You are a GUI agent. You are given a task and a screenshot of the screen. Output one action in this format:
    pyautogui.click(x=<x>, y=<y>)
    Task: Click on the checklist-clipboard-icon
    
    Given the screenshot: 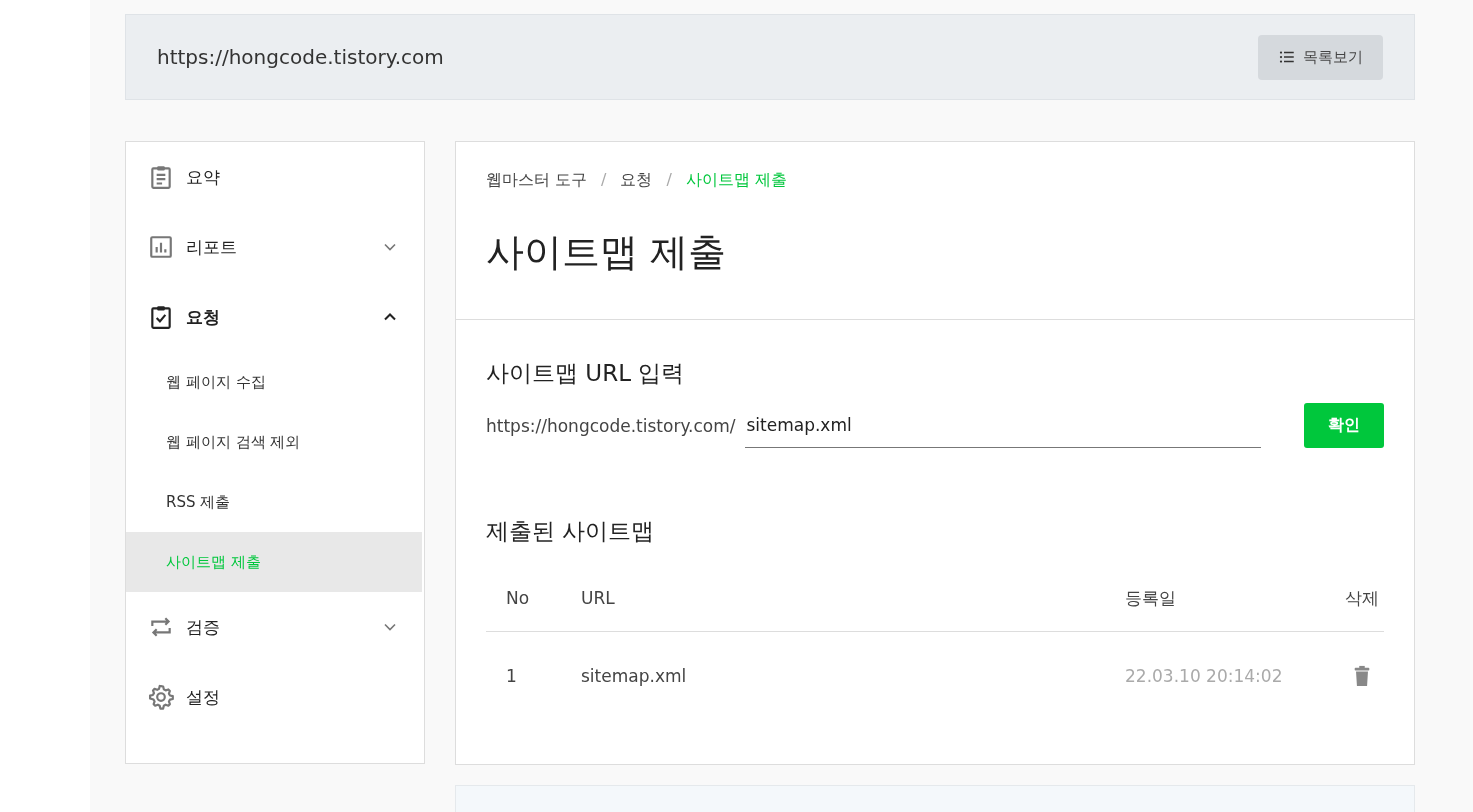 What is the action you would take?
    pyautogui.click(x=161, y=317)
    